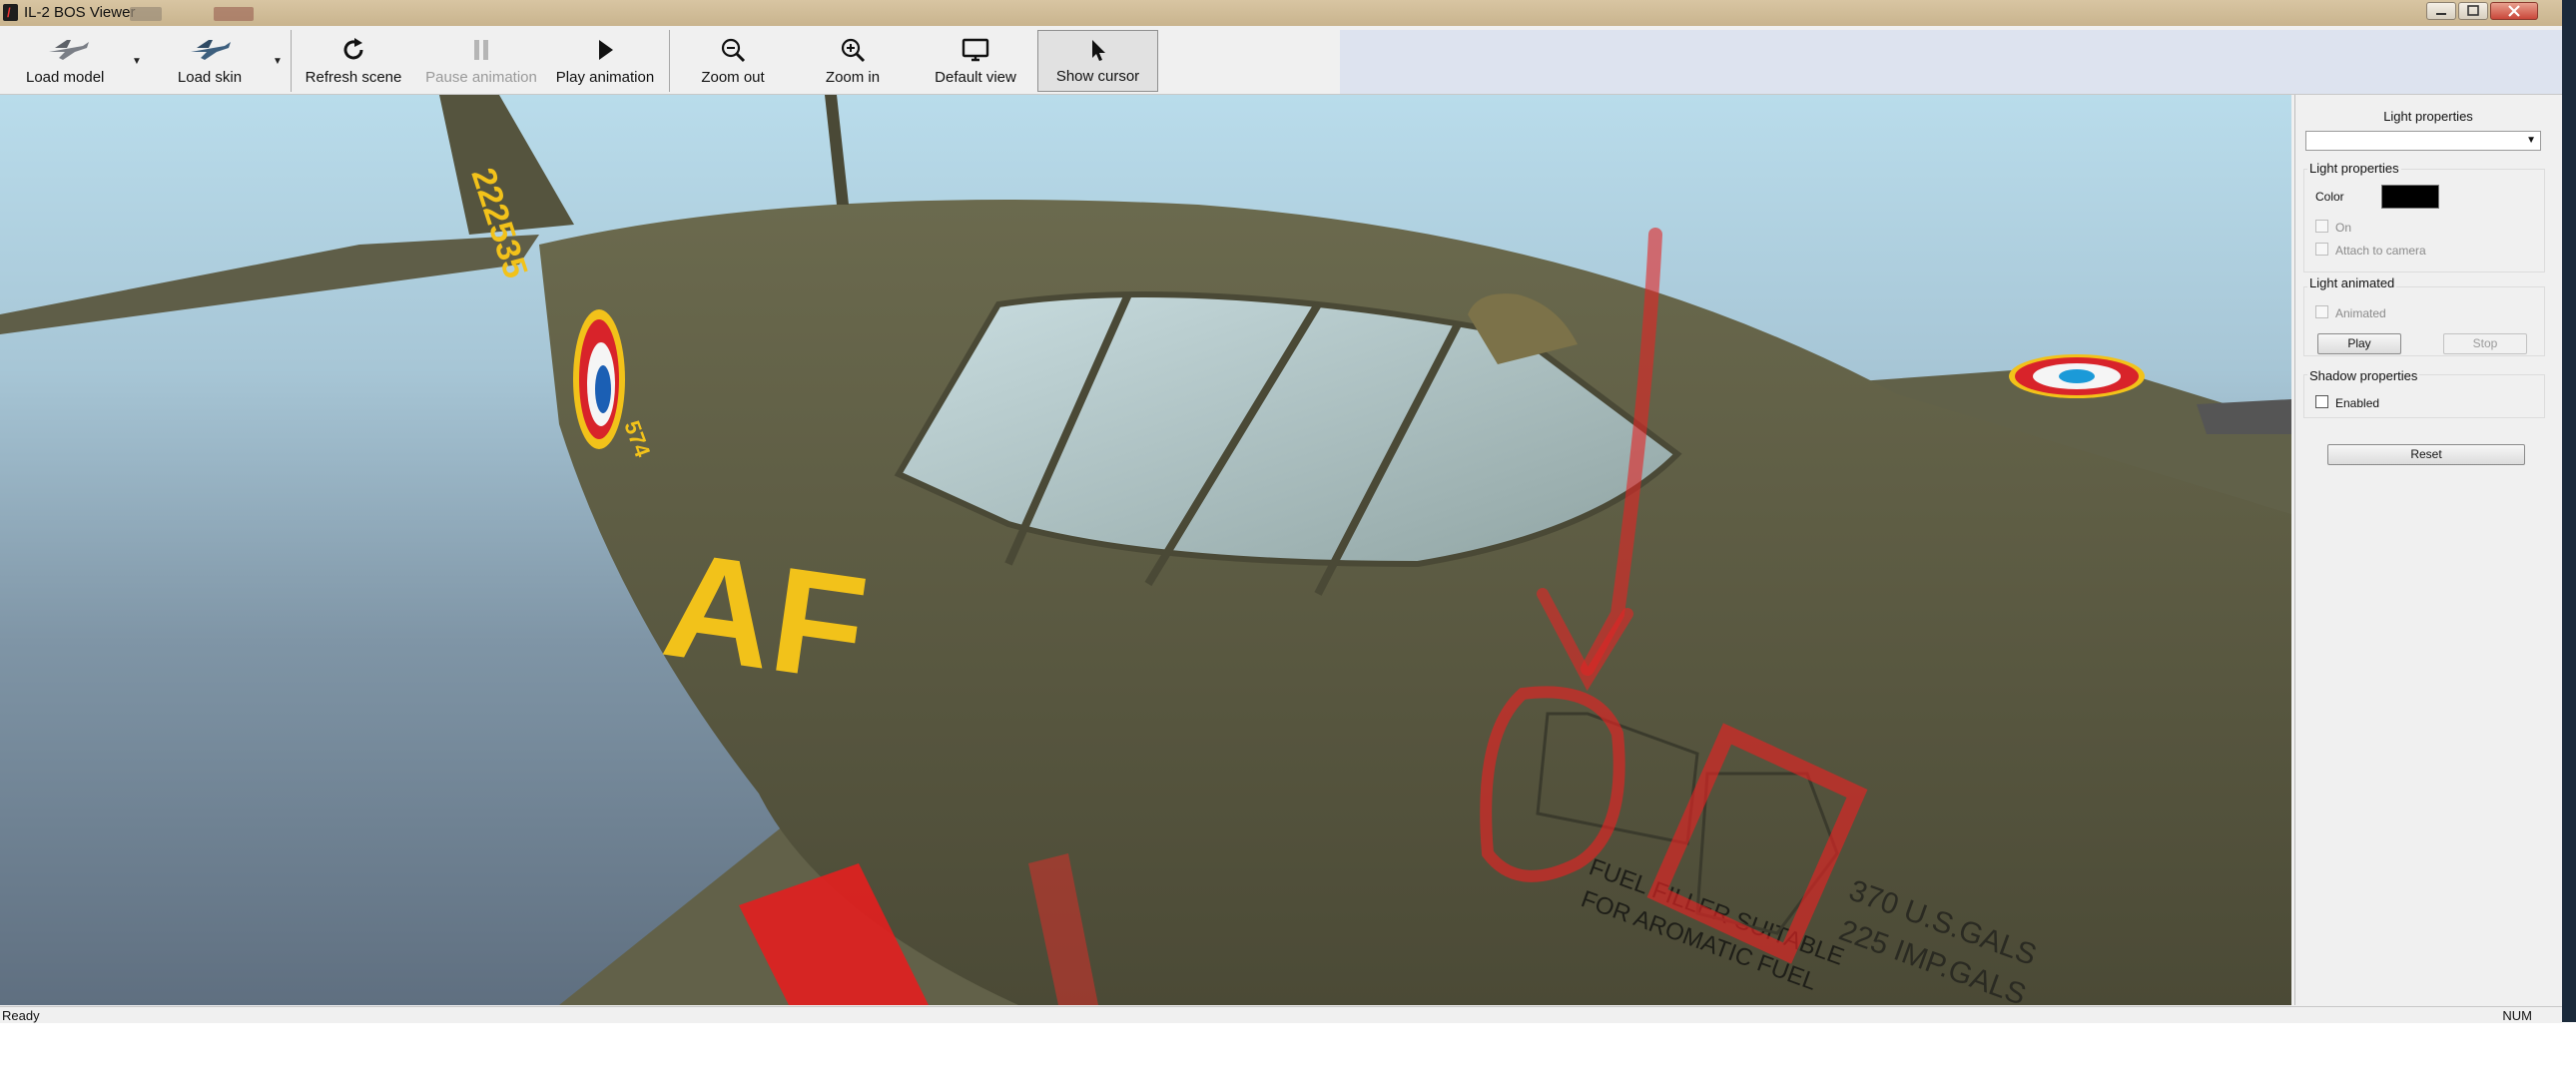  I want to click on fuselage-letters: AF, so click(765, 616).